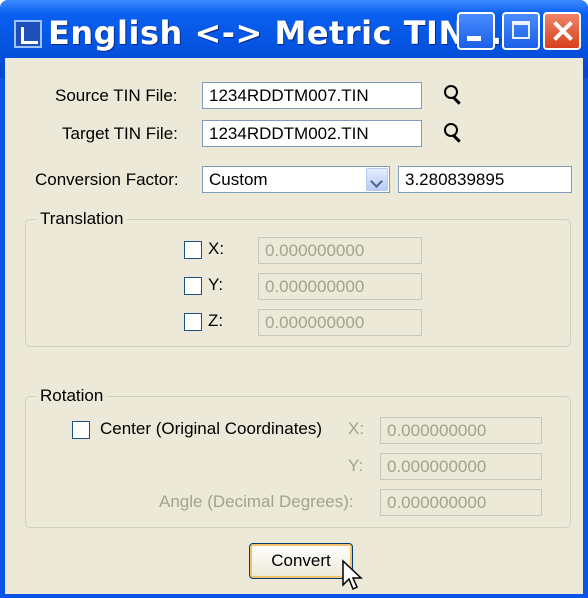 This screenshot has height=598, width=588. Describe the element at coordinates (193, 250) in the screenshot. I see `translation-x-checkbox` at that location.